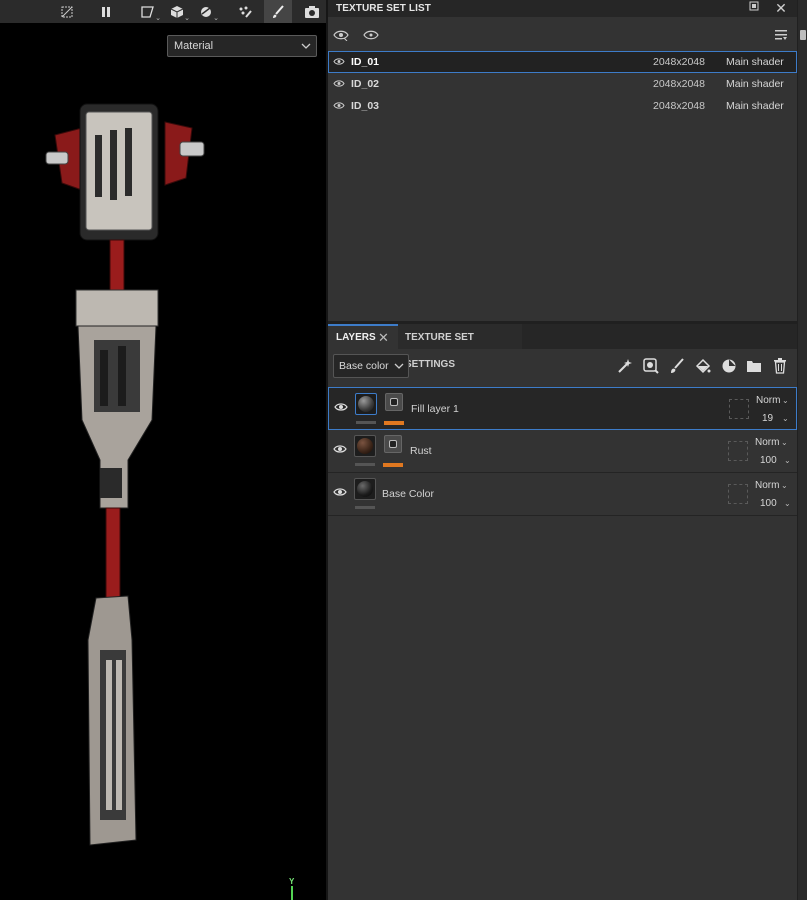  What do you see at coordinates (754, 8) in the screenshot?
I see `undock-icon` at bounding box center [754, 8].